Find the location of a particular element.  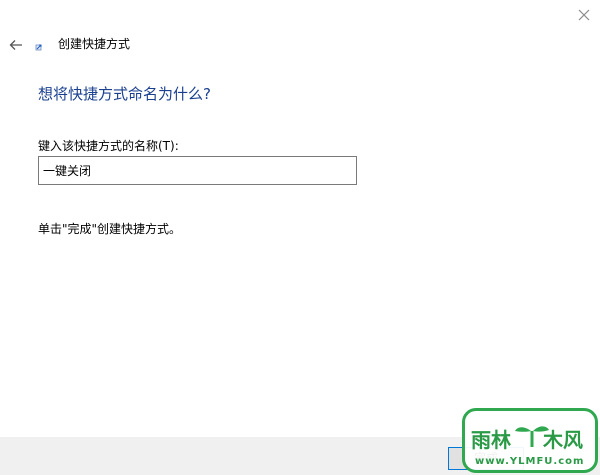

svg-text: www.YLMFU.com is located at coordinates (529, 461).